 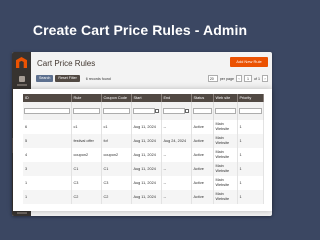 I want to click on cell-rule: C1, so click(x=86, y=169).